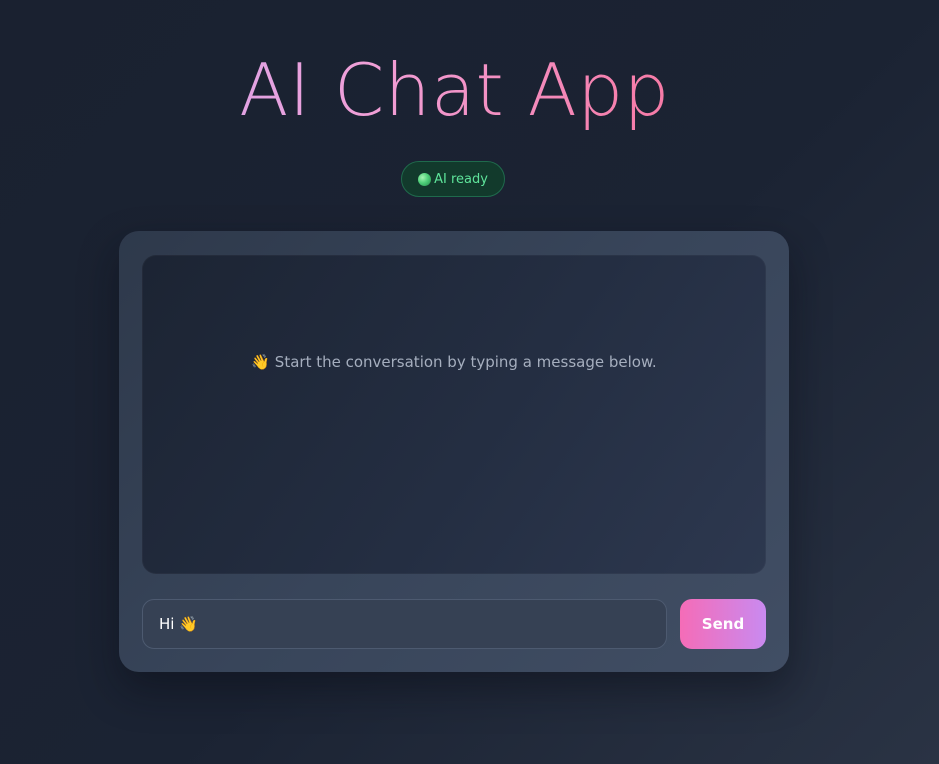 This screenshot has height=764, width=939. Describe the element at coordinates (461, 179) in the screenshot. I see `status-label: AI ready` at that location.